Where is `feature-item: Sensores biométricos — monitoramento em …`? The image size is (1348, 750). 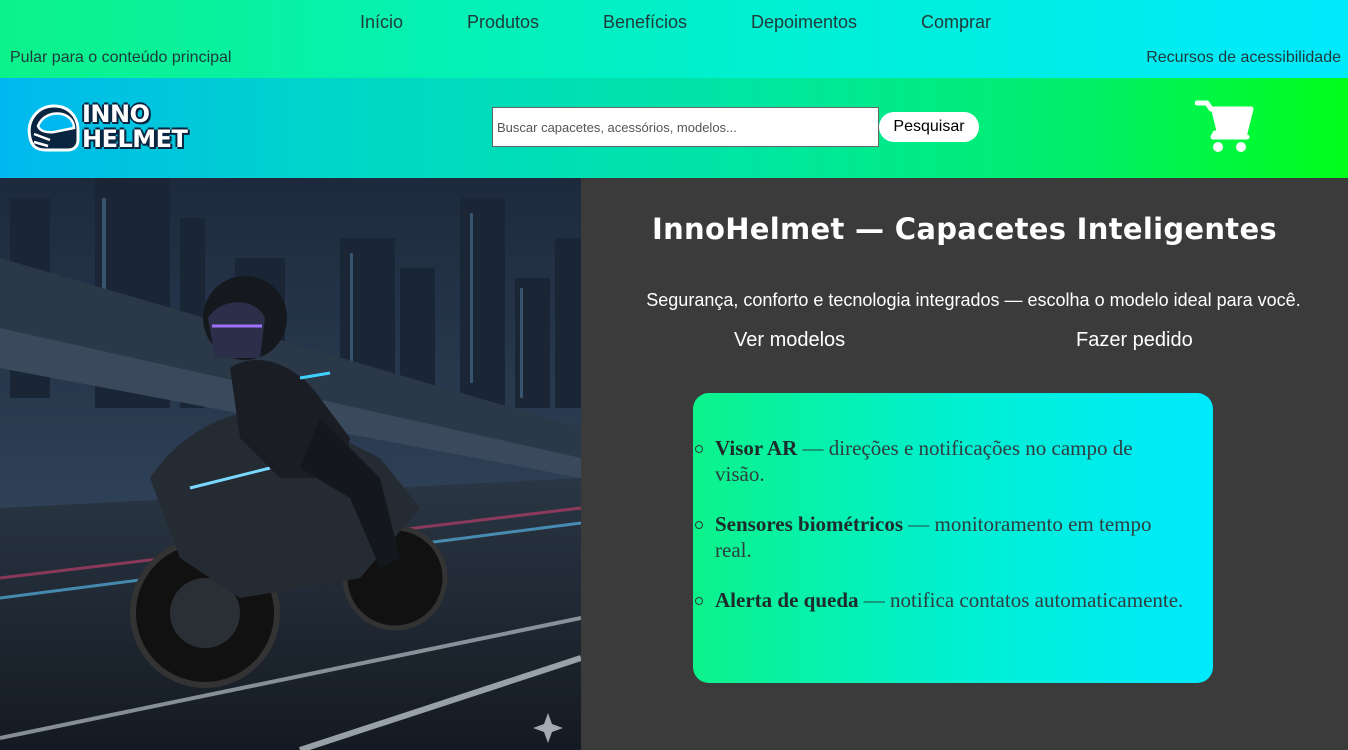 feature-item: Sensores biométricos — monitoramento em … is located at coordinates (940, 537).